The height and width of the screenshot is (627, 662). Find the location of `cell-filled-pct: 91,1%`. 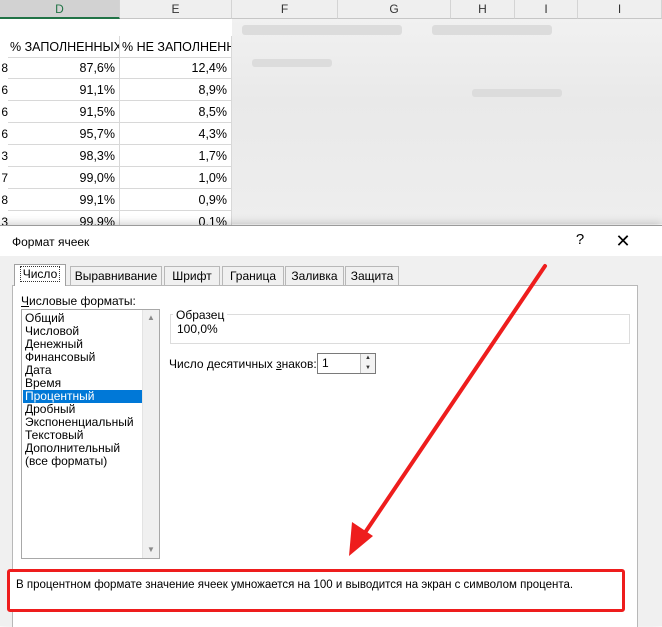

cell-filled-pct: 91,1% is located at coordinates (64, 90).